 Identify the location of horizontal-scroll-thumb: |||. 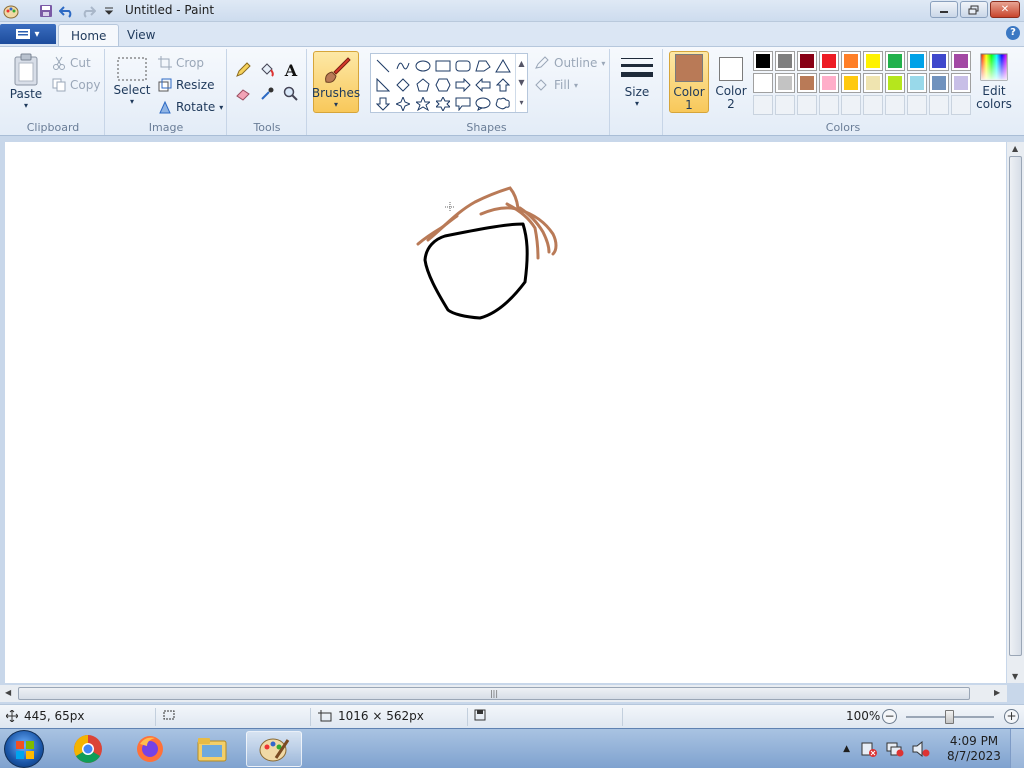
(494, 693).